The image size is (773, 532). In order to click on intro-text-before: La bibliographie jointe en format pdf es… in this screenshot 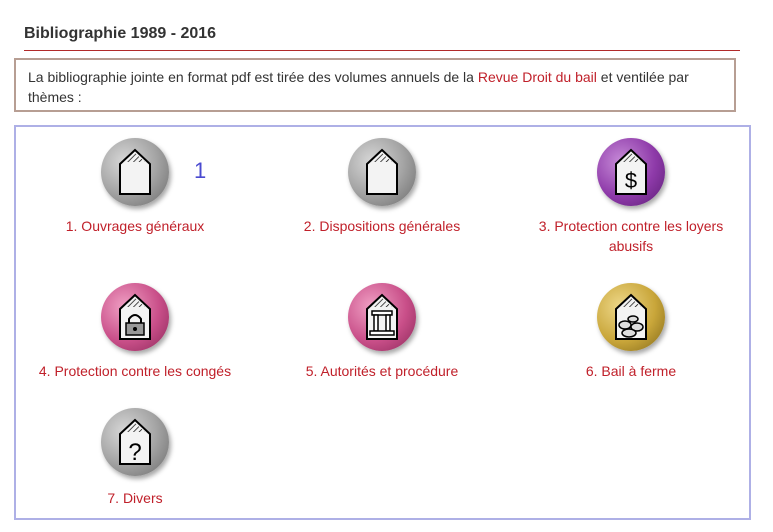, I will do `click(253, 77)`.